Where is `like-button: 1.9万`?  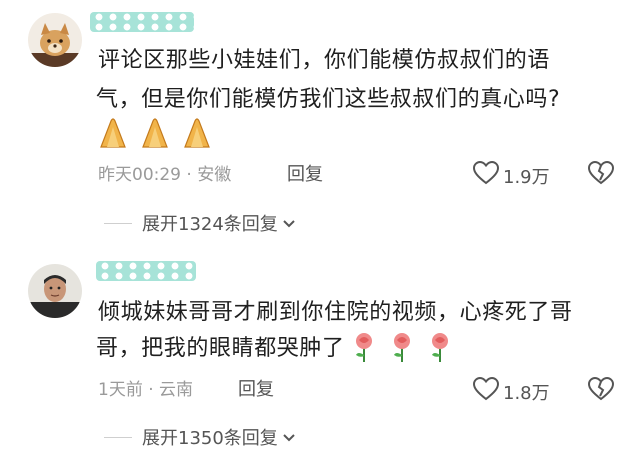
like-button: 1.9万 is located at coordinates (511, 175).